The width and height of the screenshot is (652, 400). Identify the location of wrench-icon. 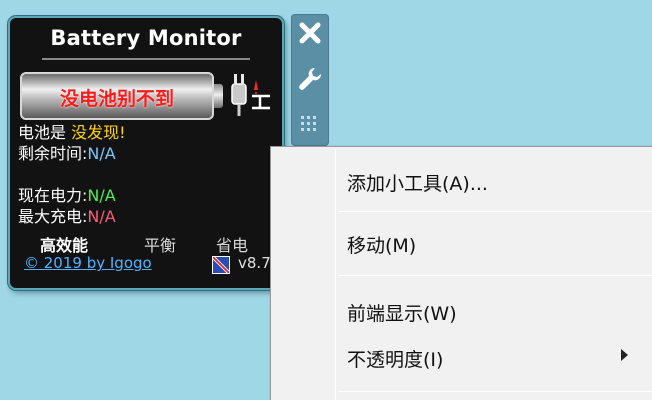
(310, 78).